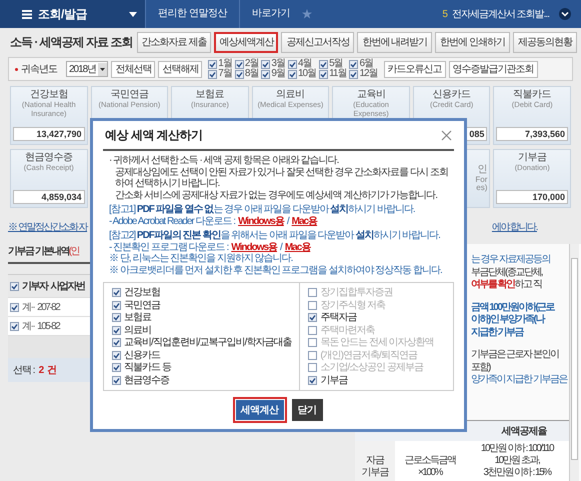 This screenshot has width=581, height=481. I want to click on month-label: 2월, so click(251, 64).